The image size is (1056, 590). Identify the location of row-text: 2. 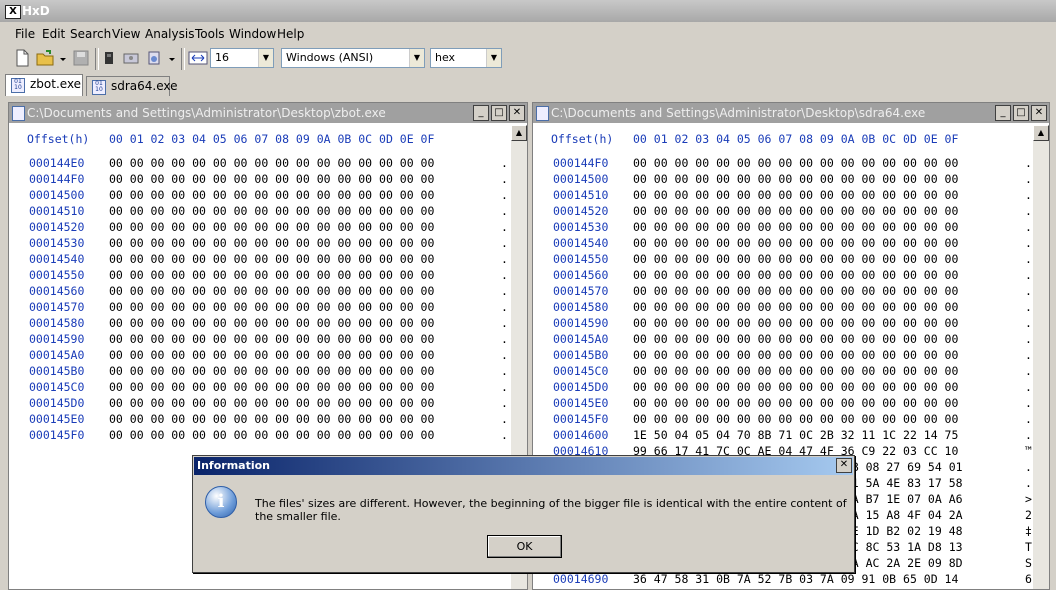
(1028, 515).